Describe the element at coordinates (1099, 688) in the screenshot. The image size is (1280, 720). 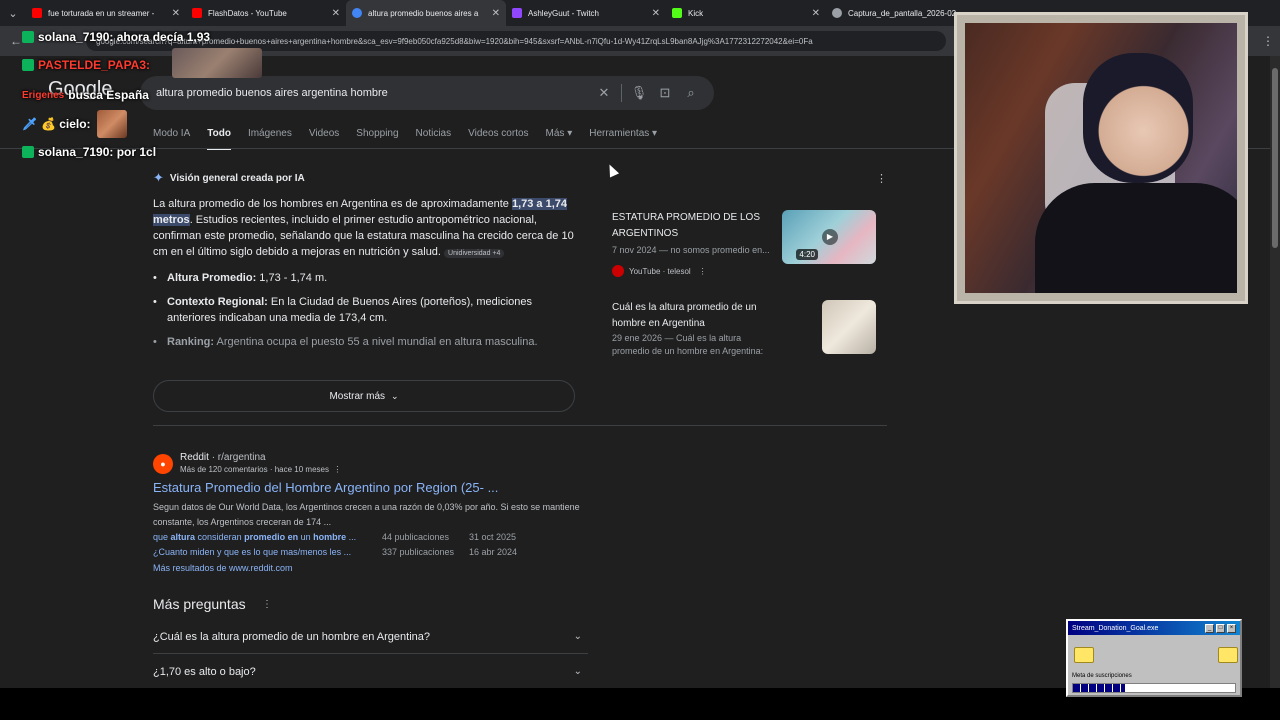
I see `goal-progress-fill` at that location.